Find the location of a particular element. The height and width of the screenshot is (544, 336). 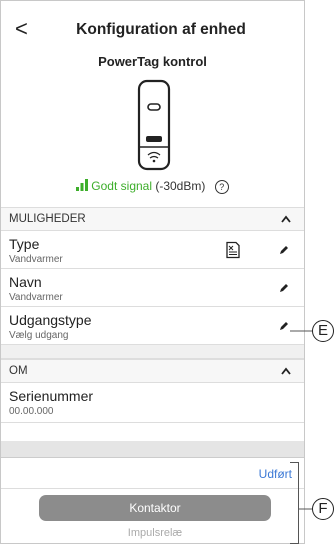

dimmed-background is located at coordinates (152, 449).